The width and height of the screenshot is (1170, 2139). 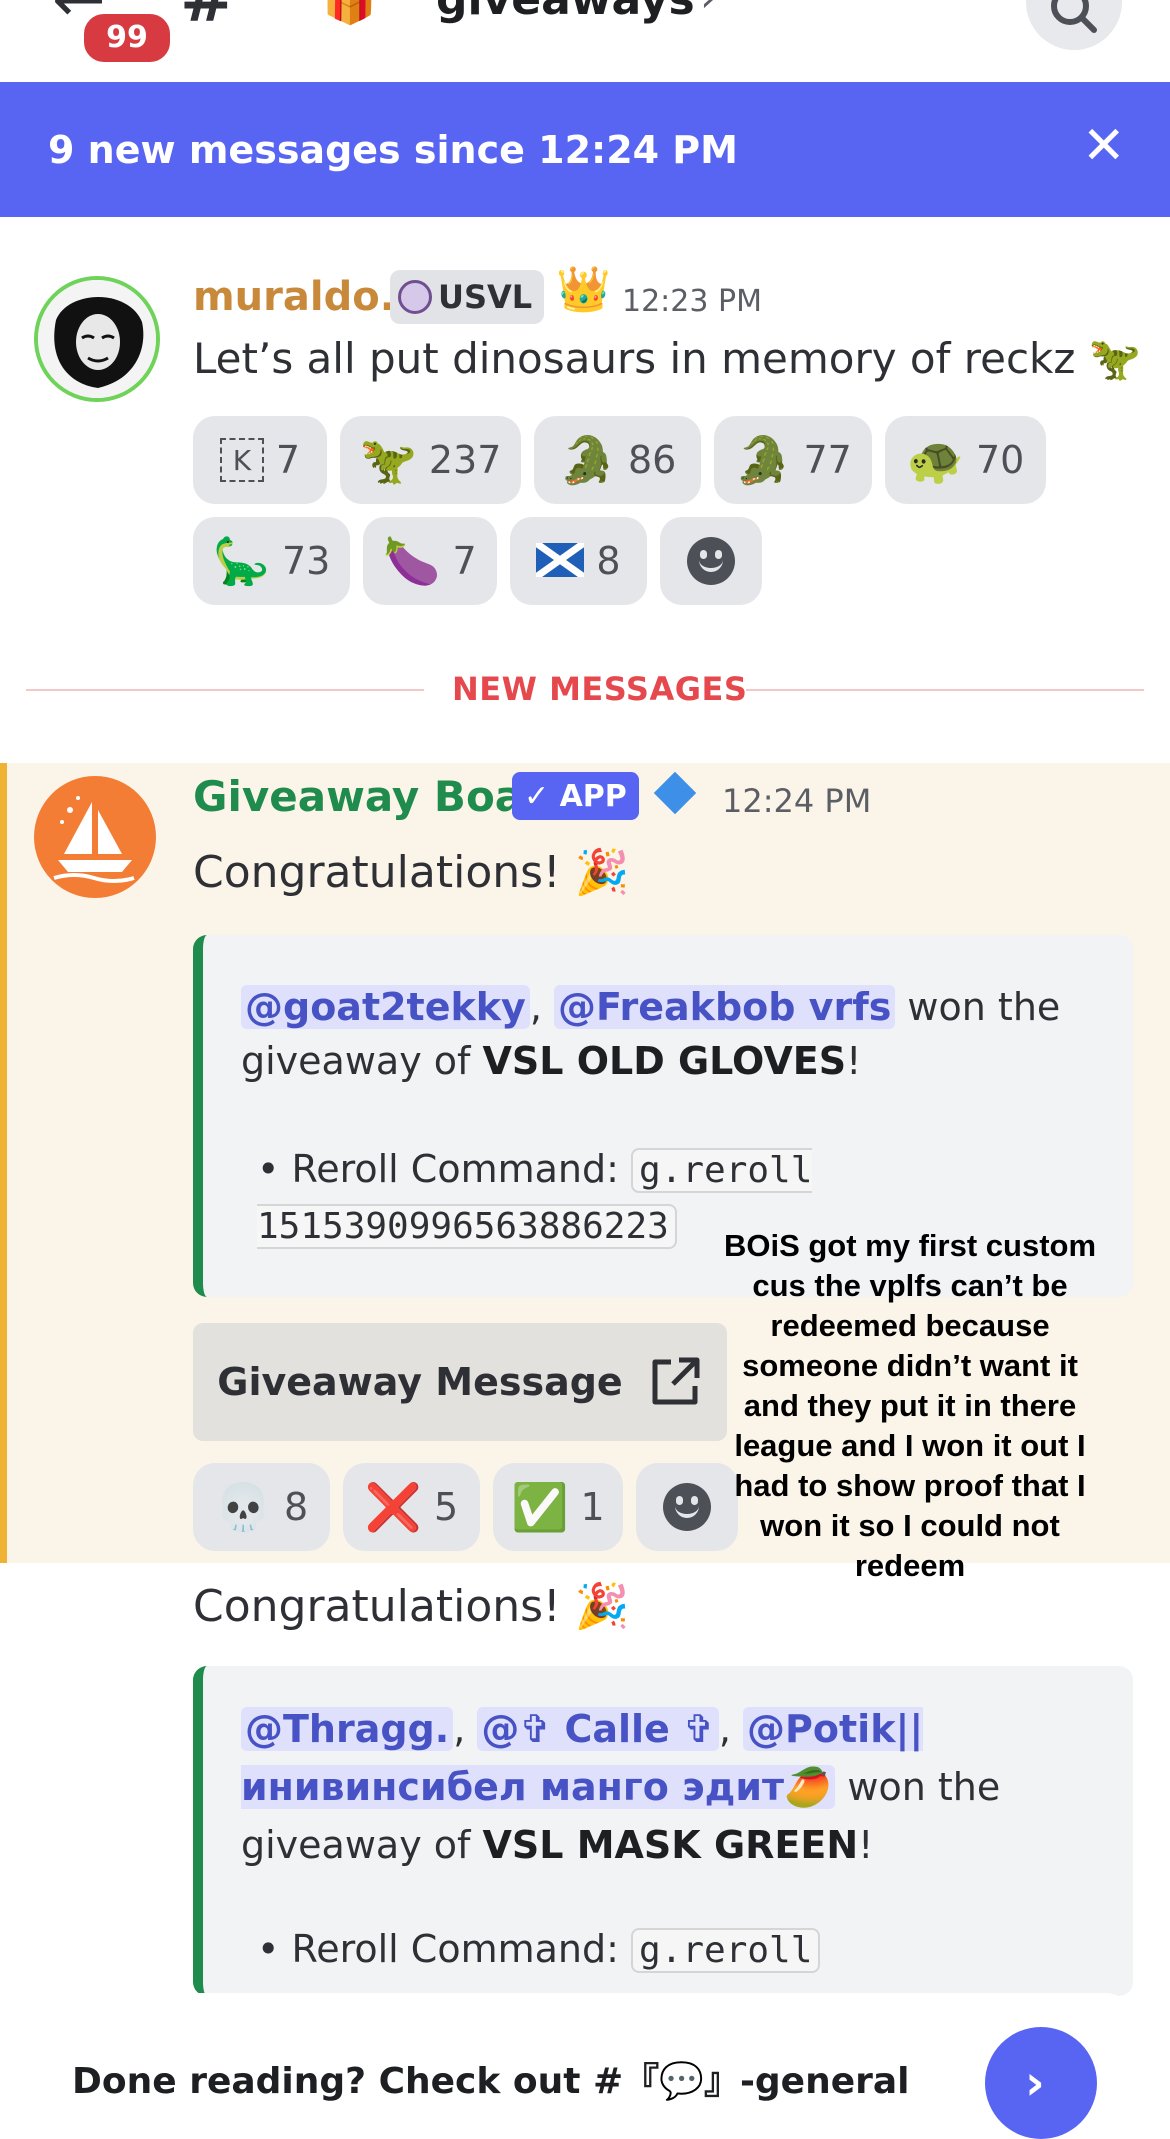 What do you see at coordinates (225, 690) in the screenshot?
I see `divider-line-left` at bounding box center [225, 690].